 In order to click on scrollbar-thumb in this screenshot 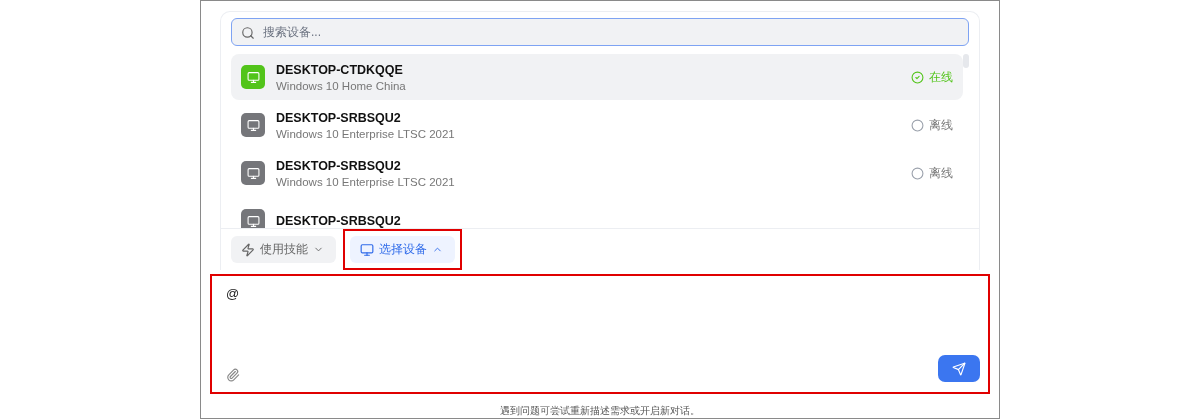, I will do `click(966, 61)`.